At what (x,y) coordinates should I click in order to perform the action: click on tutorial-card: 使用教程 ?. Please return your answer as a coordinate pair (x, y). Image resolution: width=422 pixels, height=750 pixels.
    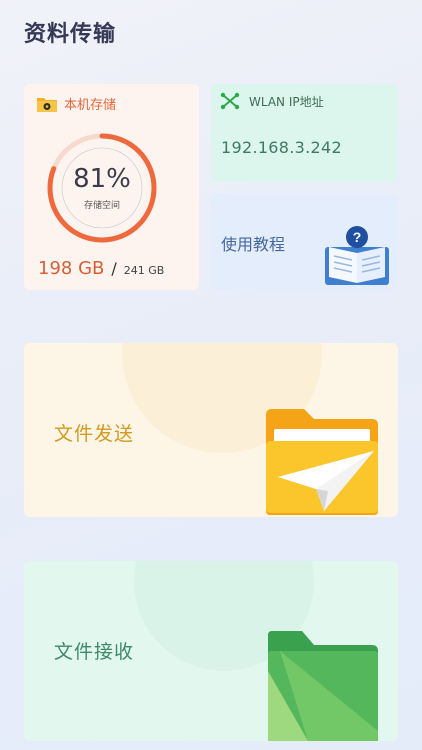
    Looking at the image, I should click on (304, 241).